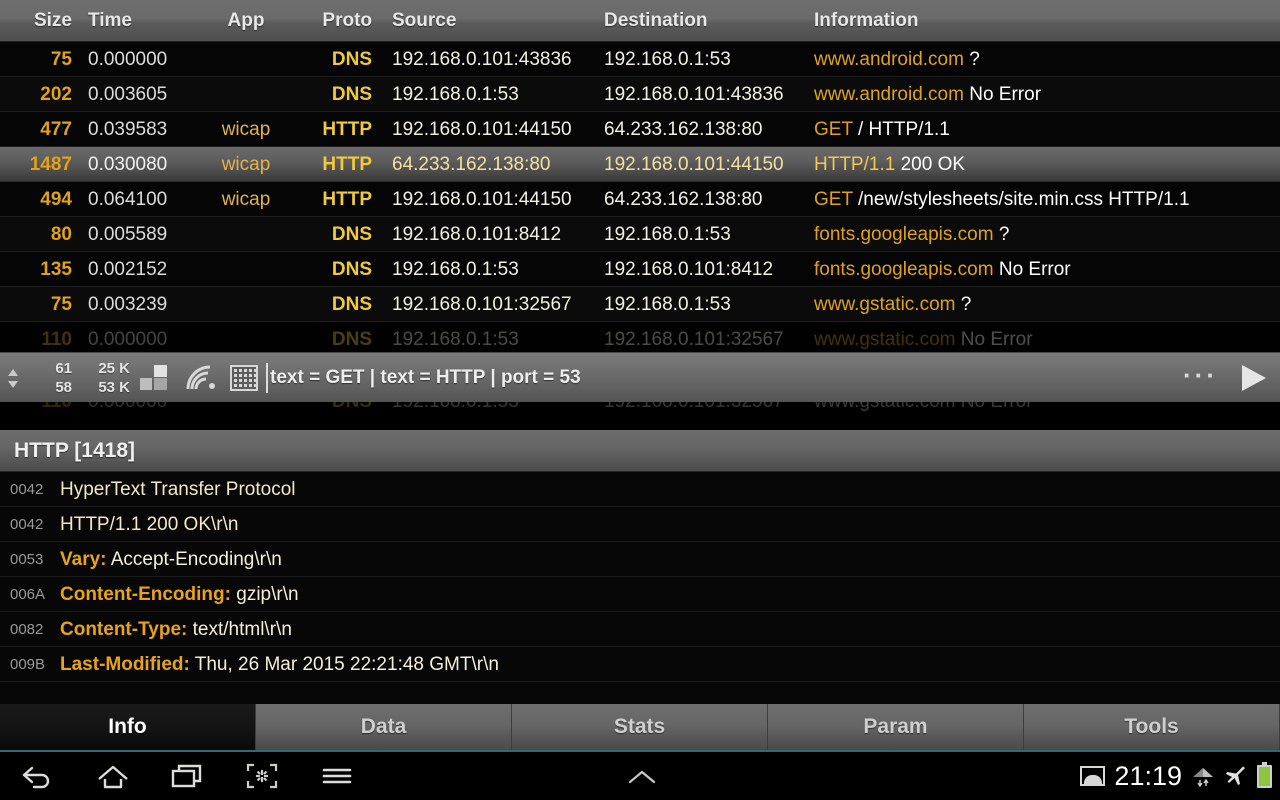 The width and height of the screenshot is (1280, 800). Describe the element at coordinates (13, 384) in the screenshot. I see `arrow-down-icon` at that location.